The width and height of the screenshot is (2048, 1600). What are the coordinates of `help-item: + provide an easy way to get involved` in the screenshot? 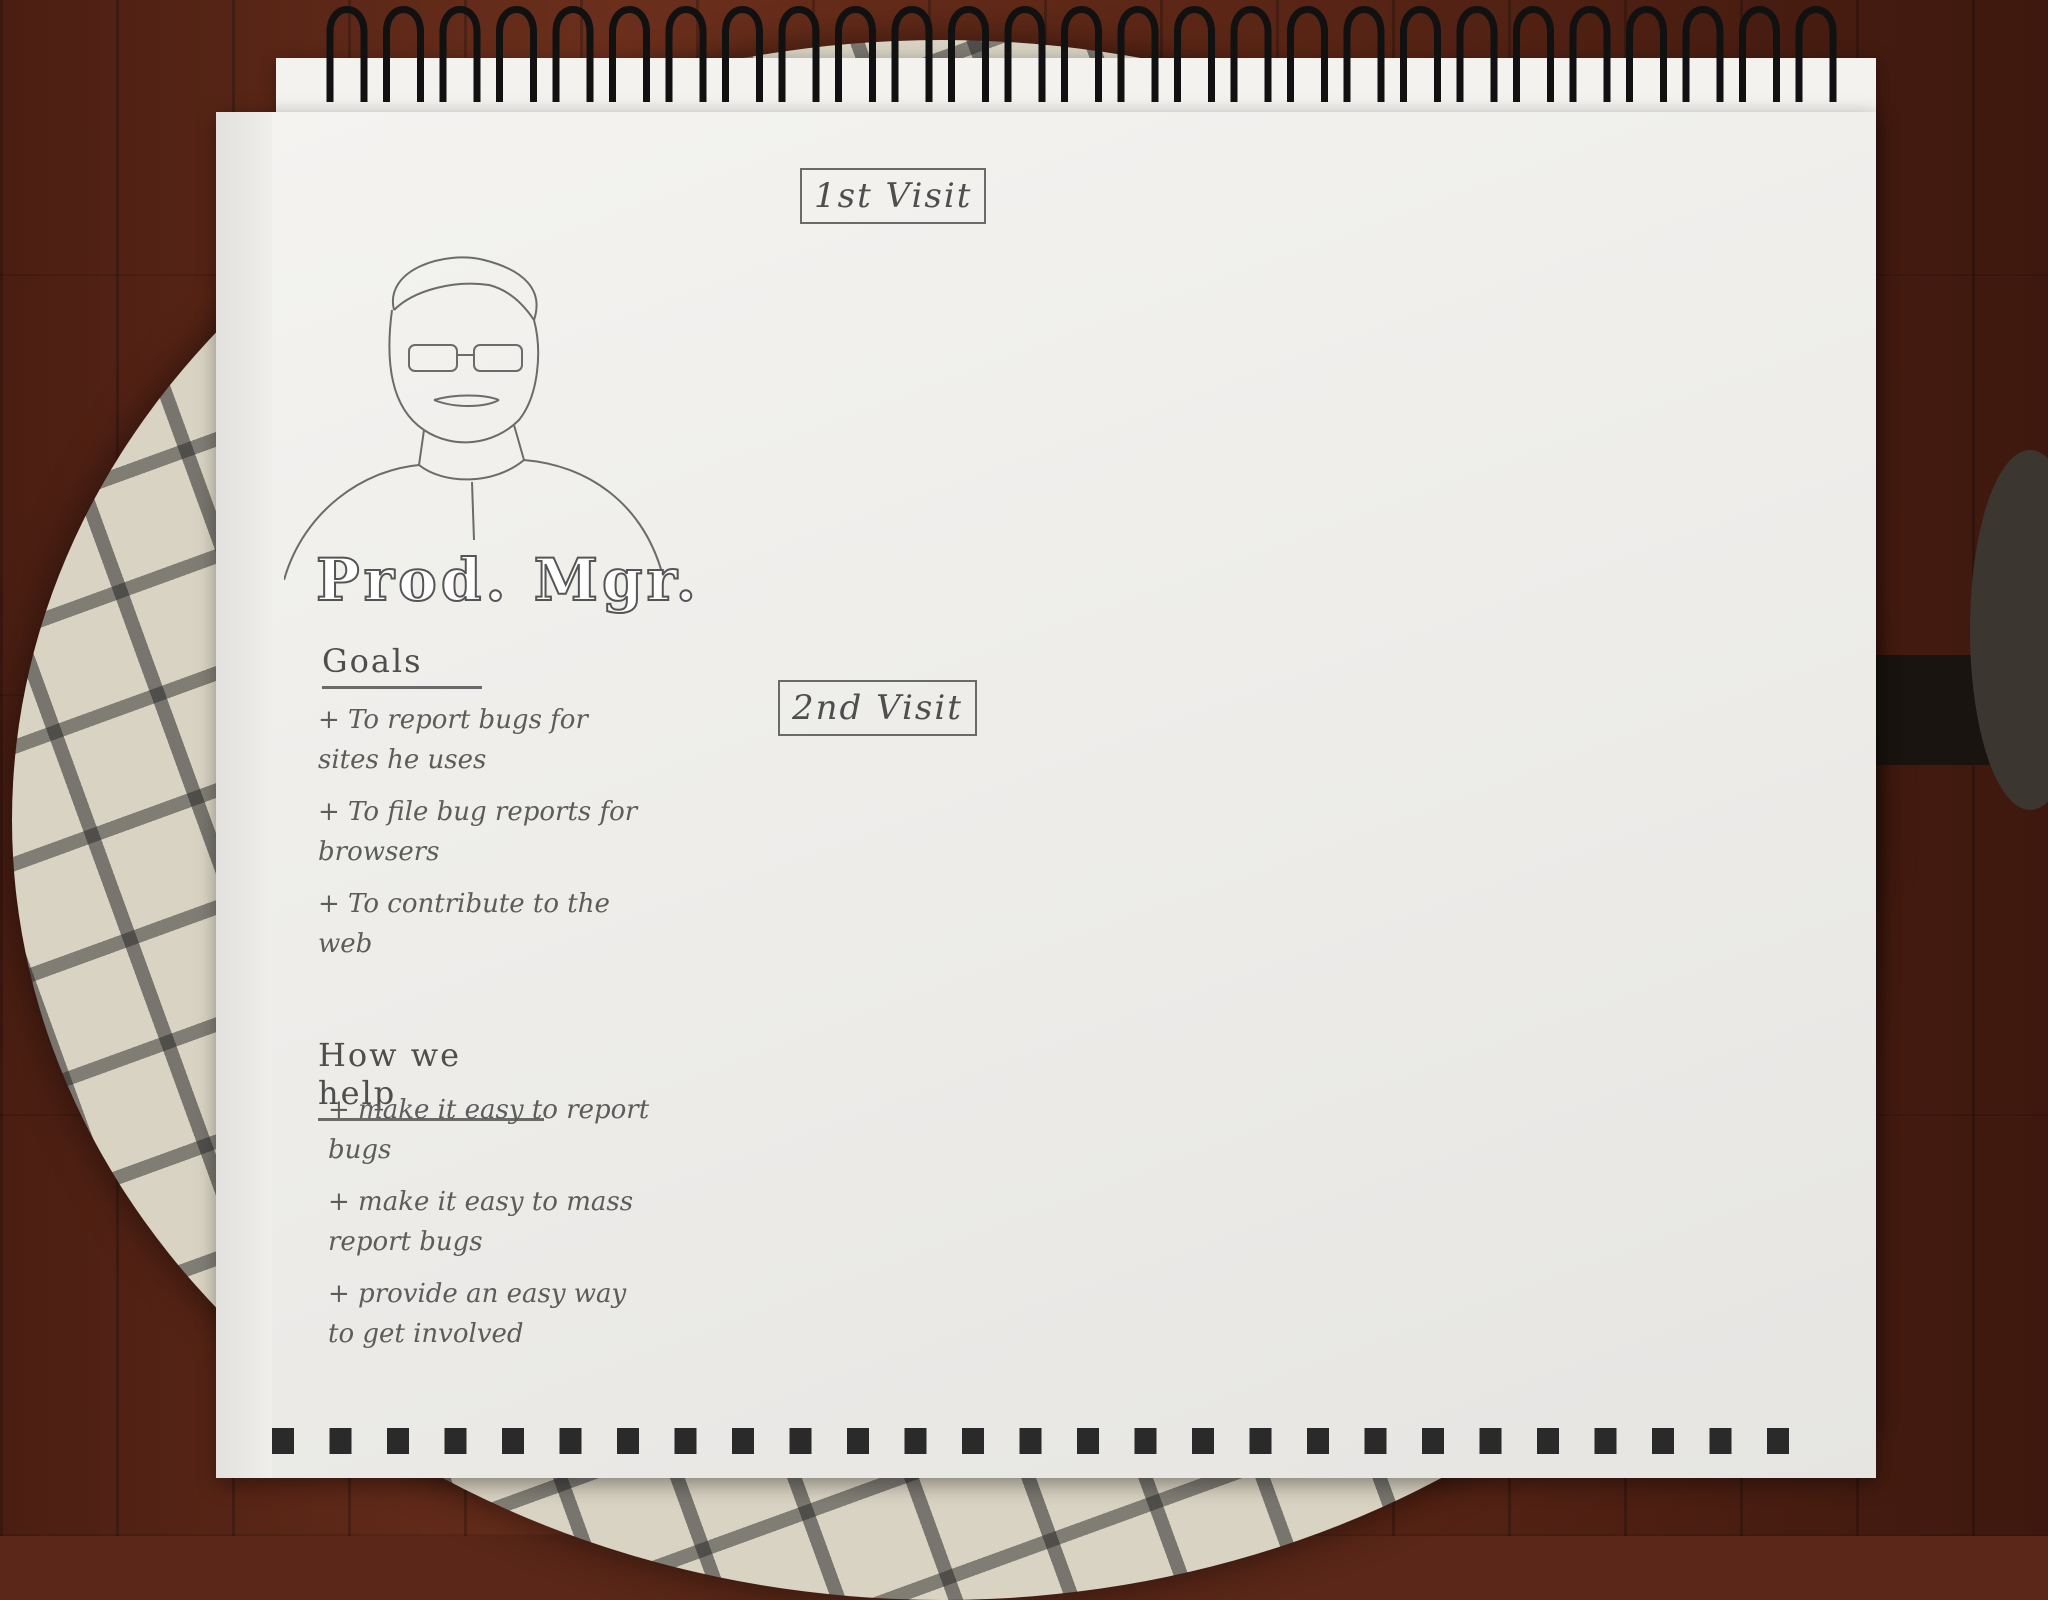 It's located at (477, 1314).